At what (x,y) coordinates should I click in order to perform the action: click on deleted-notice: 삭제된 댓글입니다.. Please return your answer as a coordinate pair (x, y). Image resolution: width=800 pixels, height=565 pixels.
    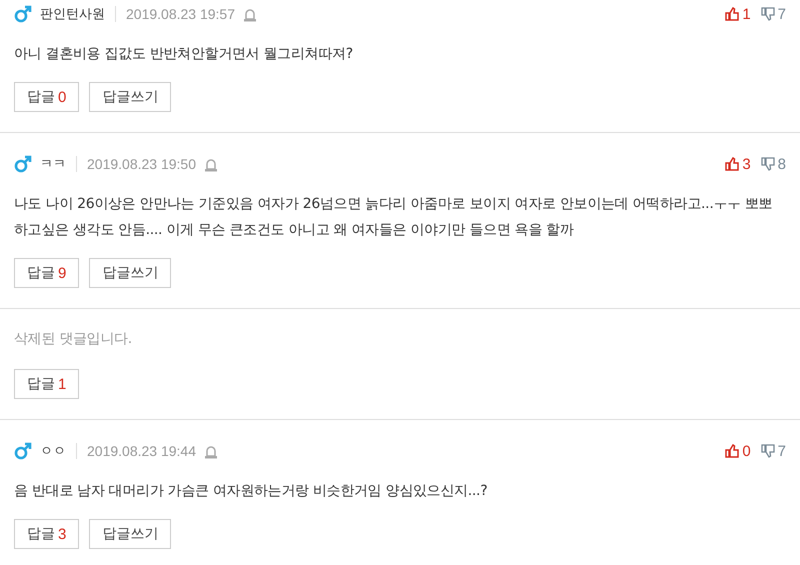
    Looking at the image, I should click on (73, 339).